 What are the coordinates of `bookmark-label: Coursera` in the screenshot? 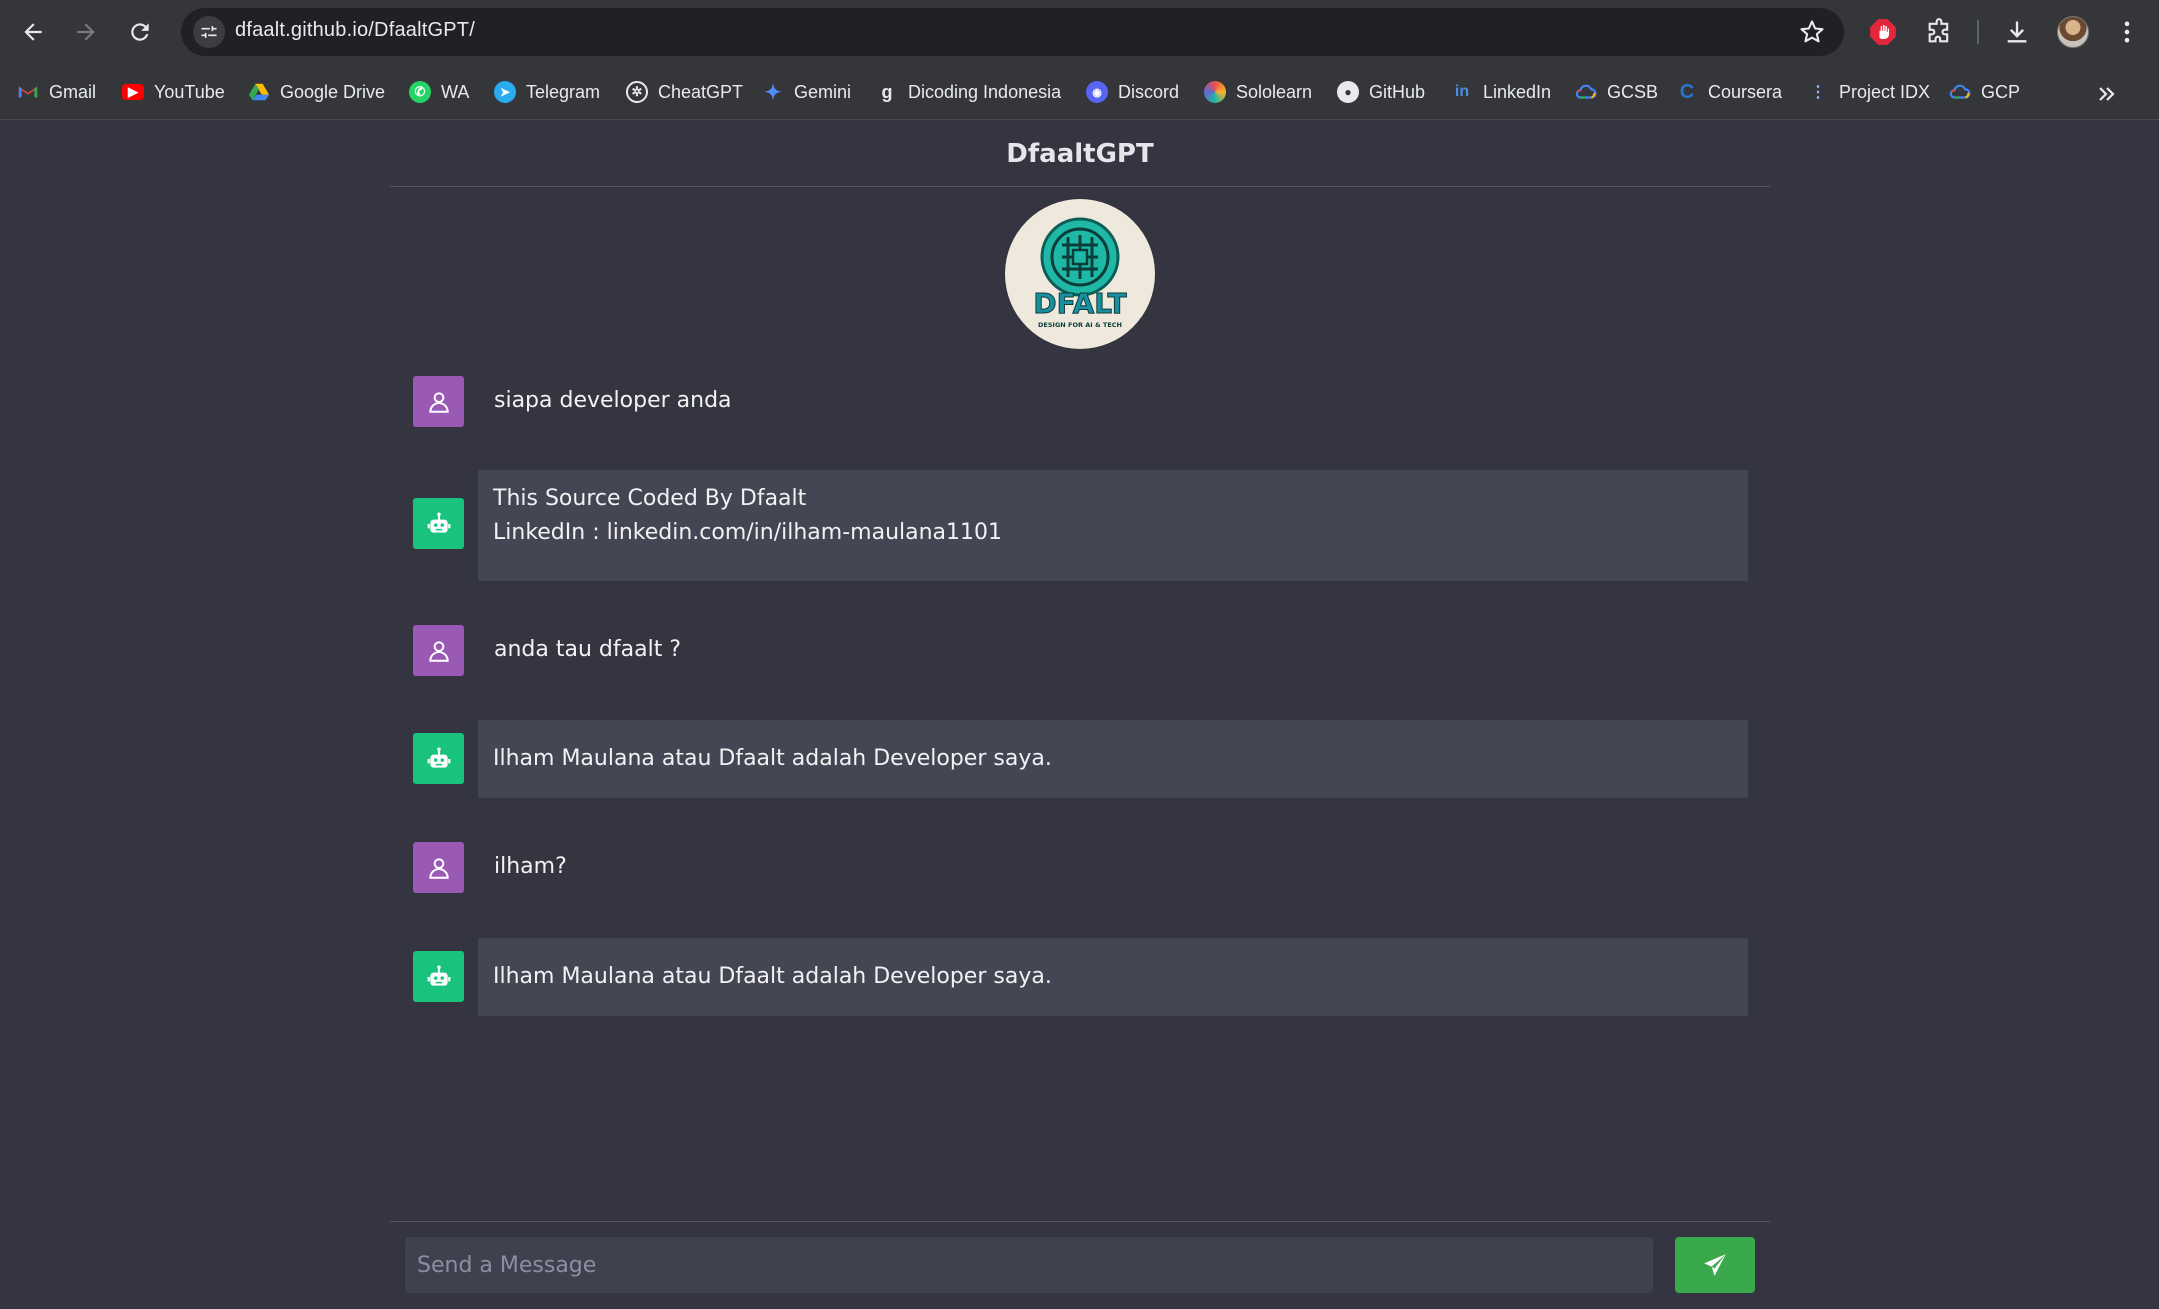 It's located at (1745, 91).